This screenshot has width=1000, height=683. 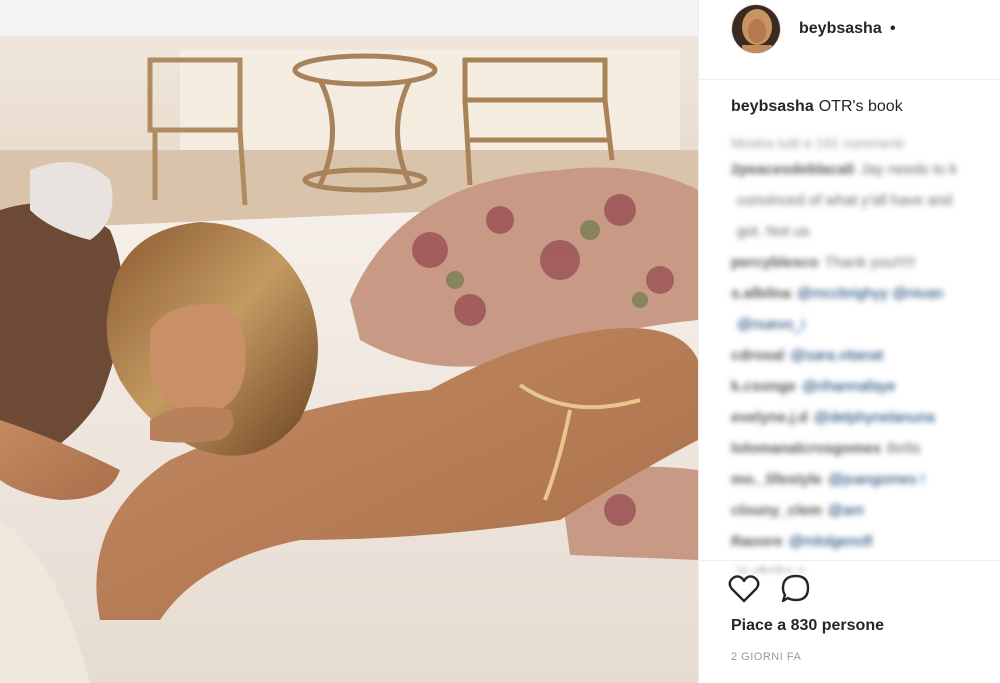 I want to click on comment-row: cdrosal @sara.vitanat, so click(x=865, y=355).